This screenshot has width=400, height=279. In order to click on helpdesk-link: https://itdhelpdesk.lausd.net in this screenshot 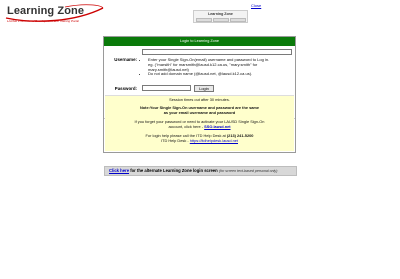, I will do `click(214, 140)`.